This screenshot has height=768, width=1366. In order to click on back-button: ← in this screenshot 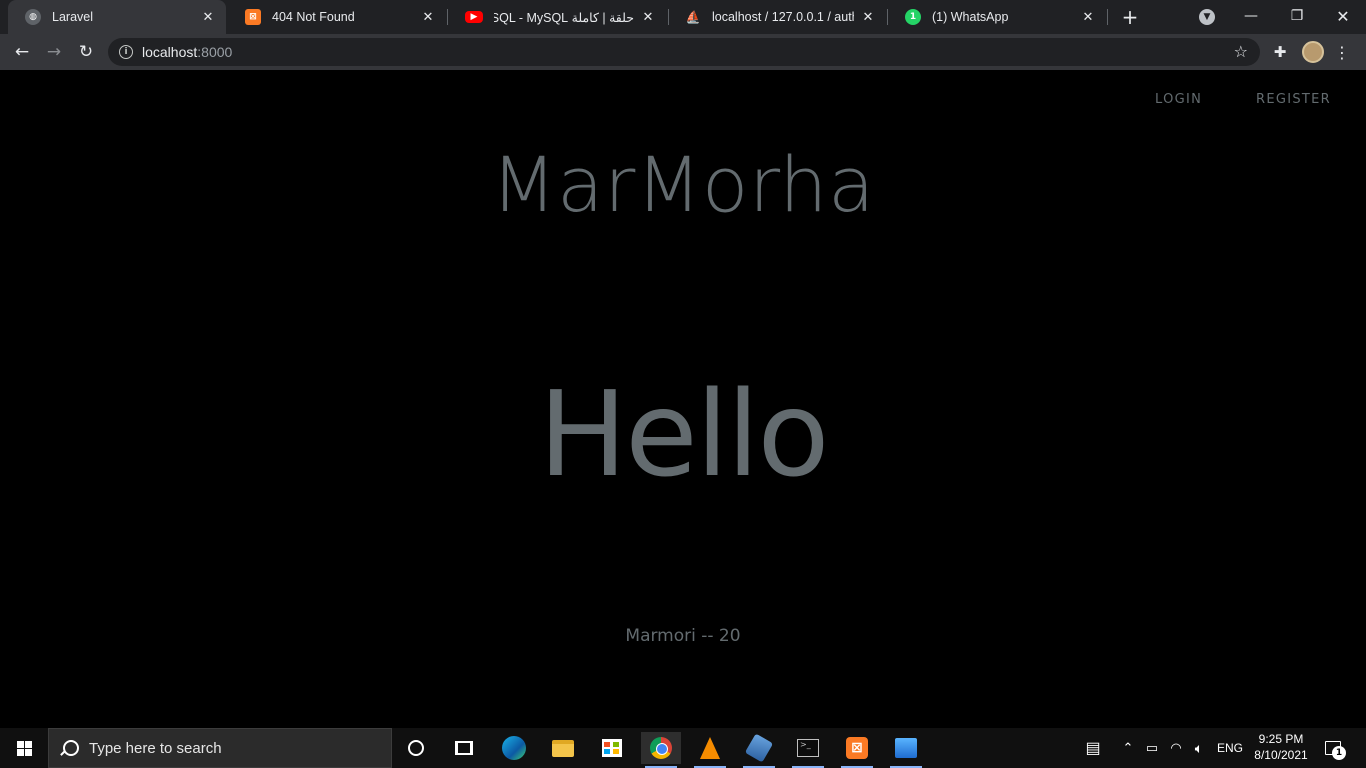, I will do `click(22, 52)`.